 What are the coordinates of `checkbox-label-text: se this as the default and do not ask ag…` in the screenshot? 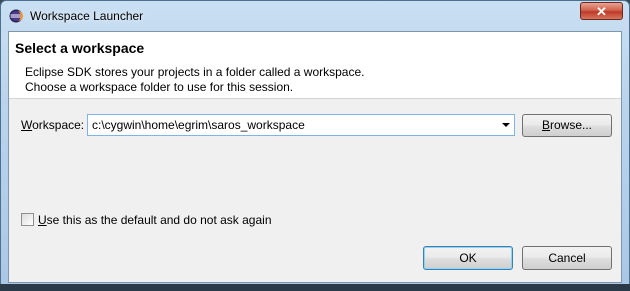 It's located at (159, 220).